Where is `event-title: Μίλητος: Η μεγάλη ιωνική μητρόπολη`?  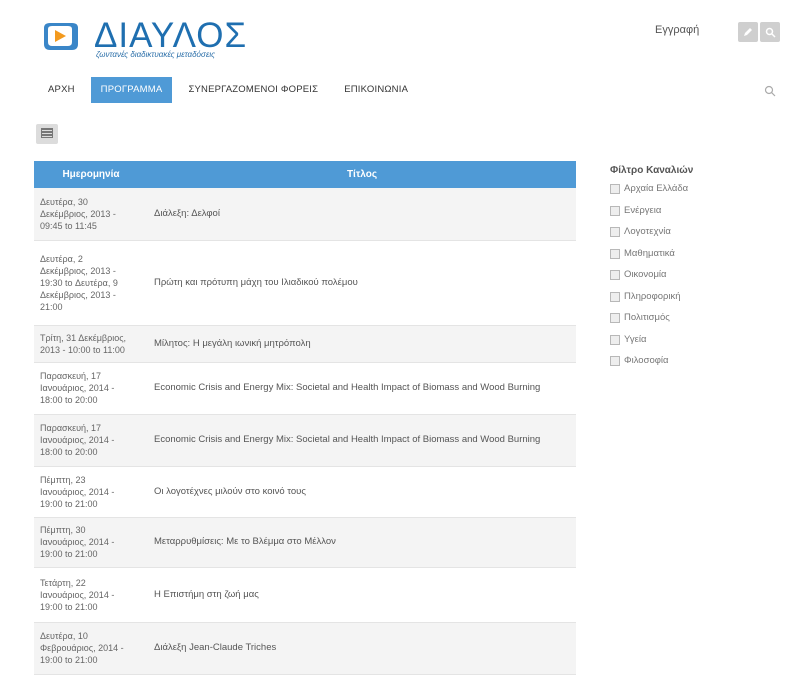
event-title: Μίλητος: Η μεγάλη ιωνική μητρόπολη is located at coordinates (362, 344).